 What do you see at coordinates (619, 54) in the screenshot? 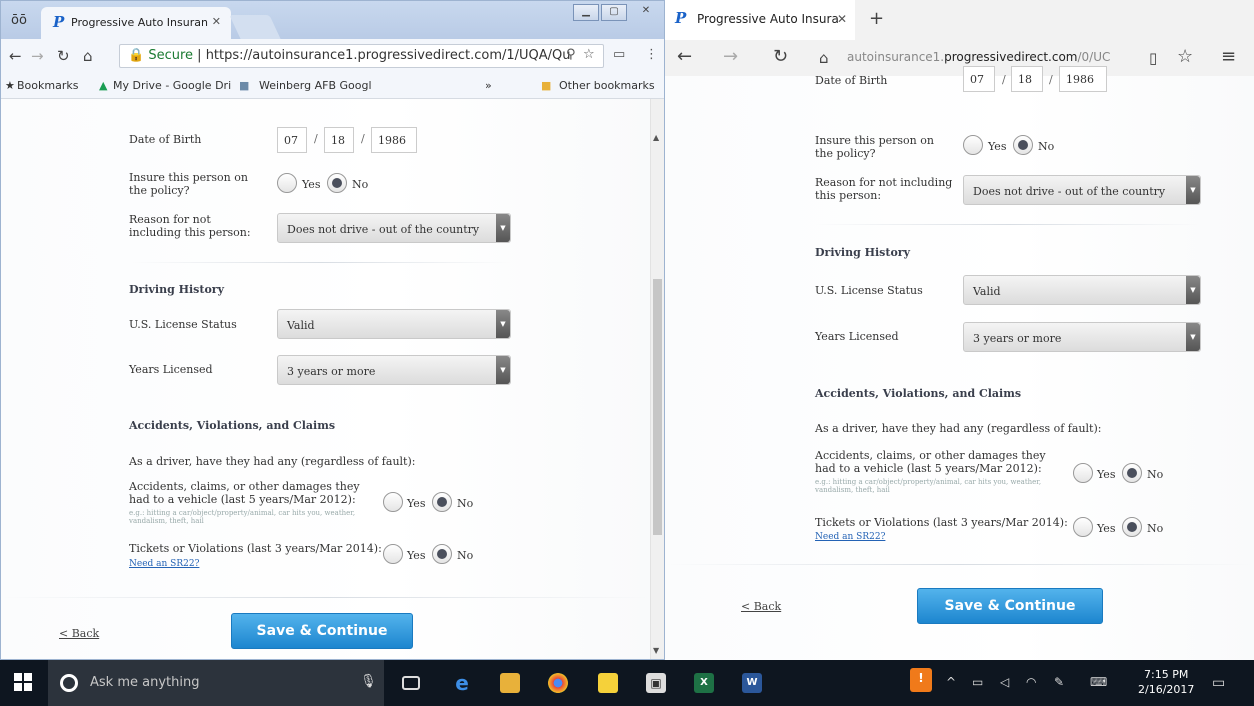
I see `cast-icon: ▭` at bounding box center [619, 54].